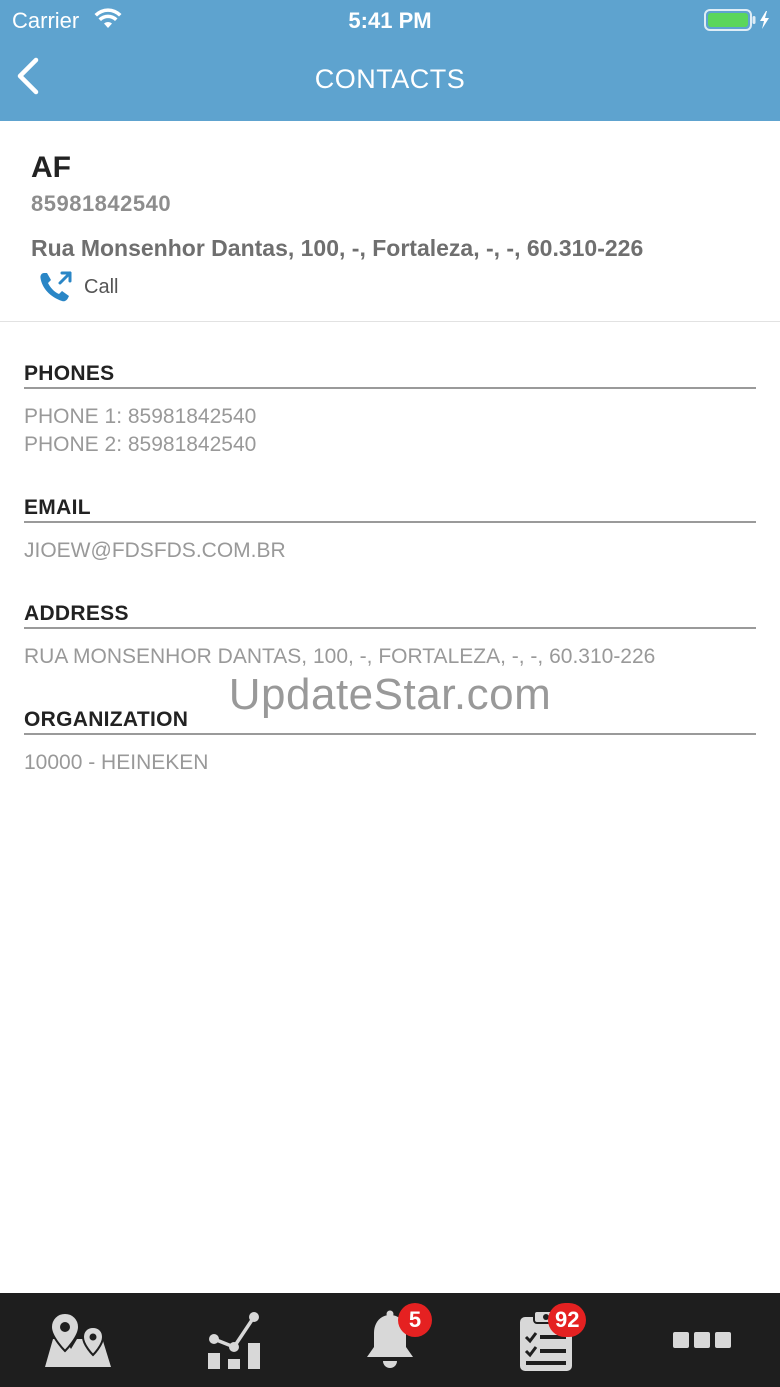  What do you see at coordinates (546, 1340) in the screenshot?
I see `tab-tasks: 92` at bounding box center [546, 1340].